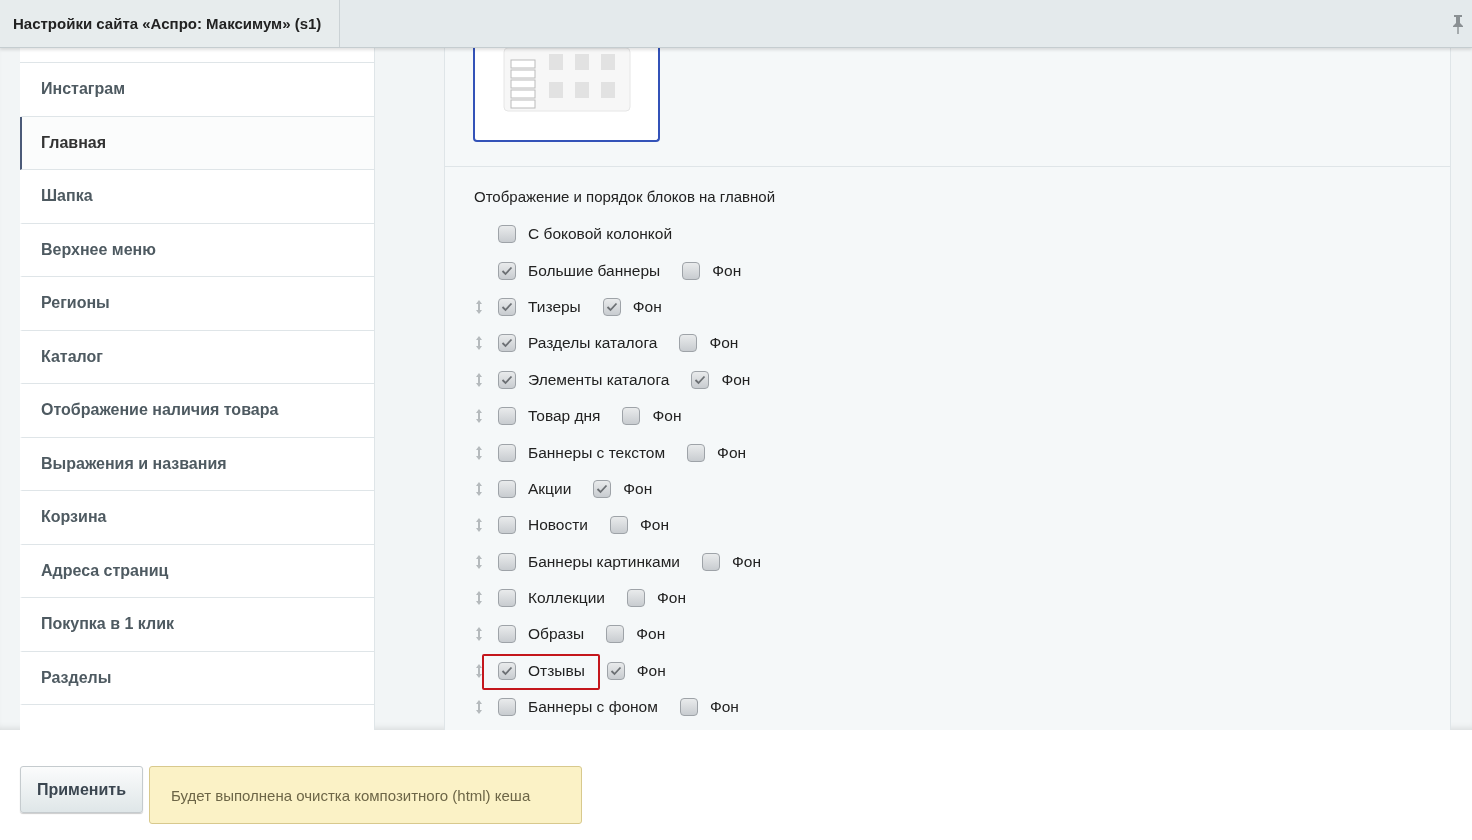 The image size is (1472, 840). What do you see at coordinates (599, 379) in the screenshot?
I see `checkbox-label: Элементы каталога` at bounding box center [599, 379].